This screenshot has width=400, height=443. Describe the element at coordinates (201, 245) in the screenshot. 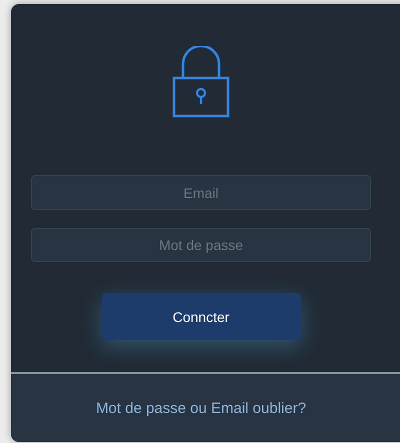

I see `password-field: Mot de passe` at that location.